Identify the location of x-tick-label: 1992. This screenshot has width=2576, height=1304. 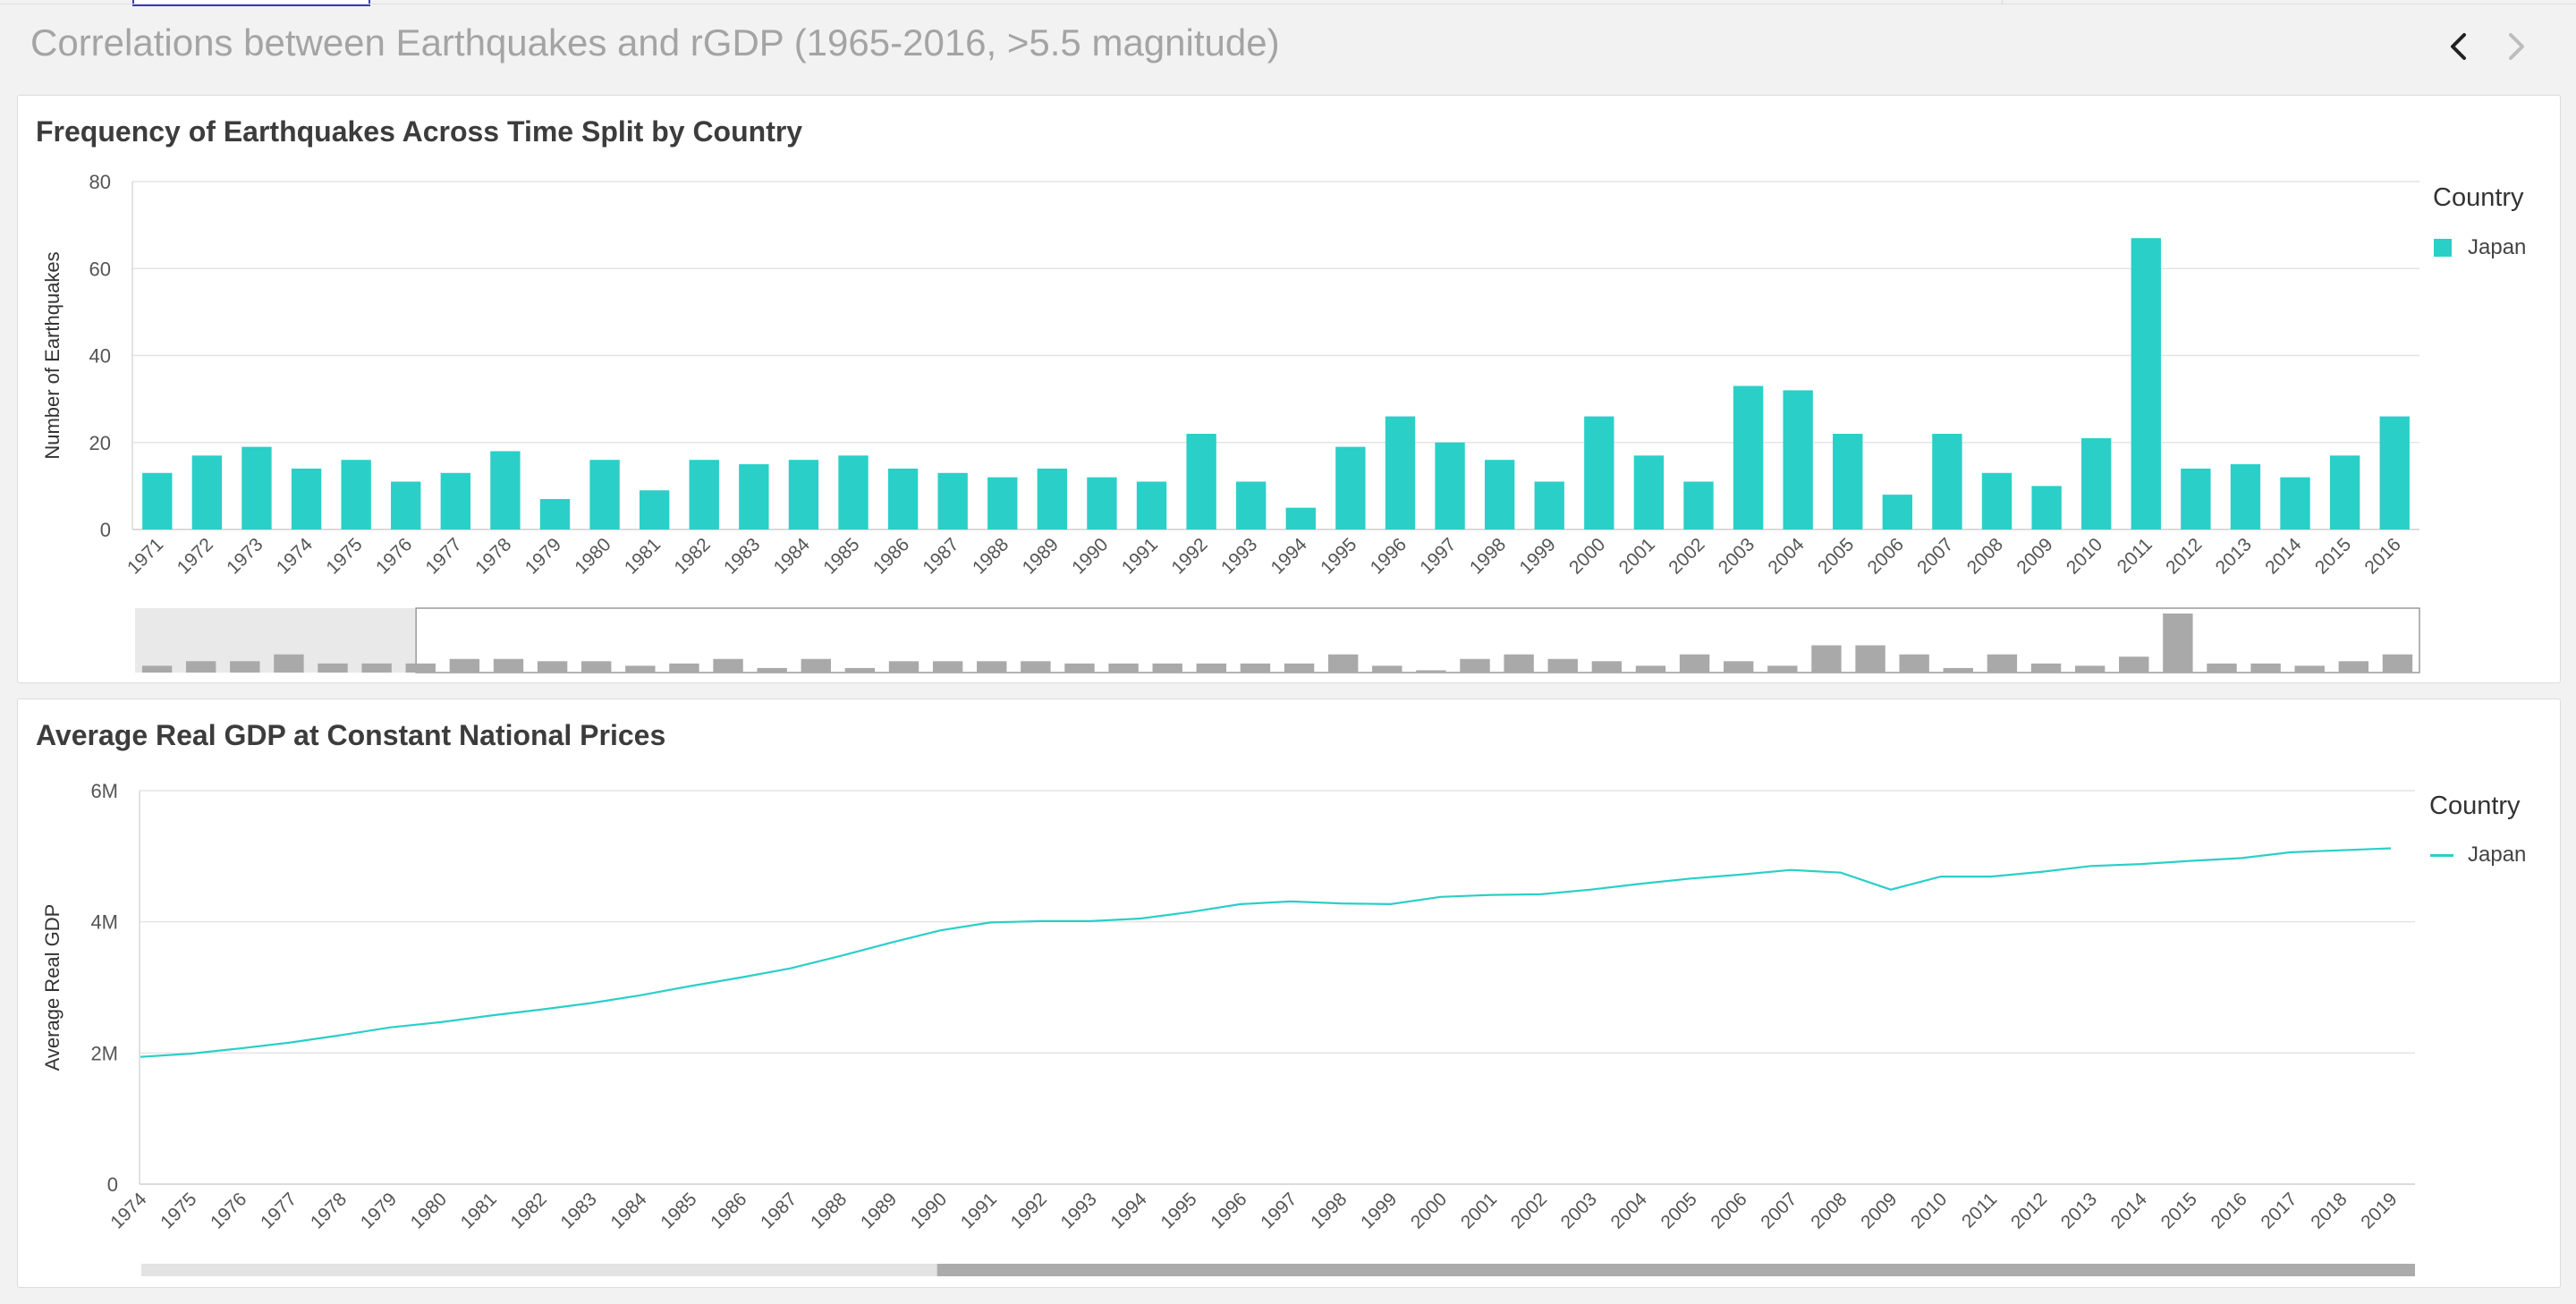
(1189, 556).